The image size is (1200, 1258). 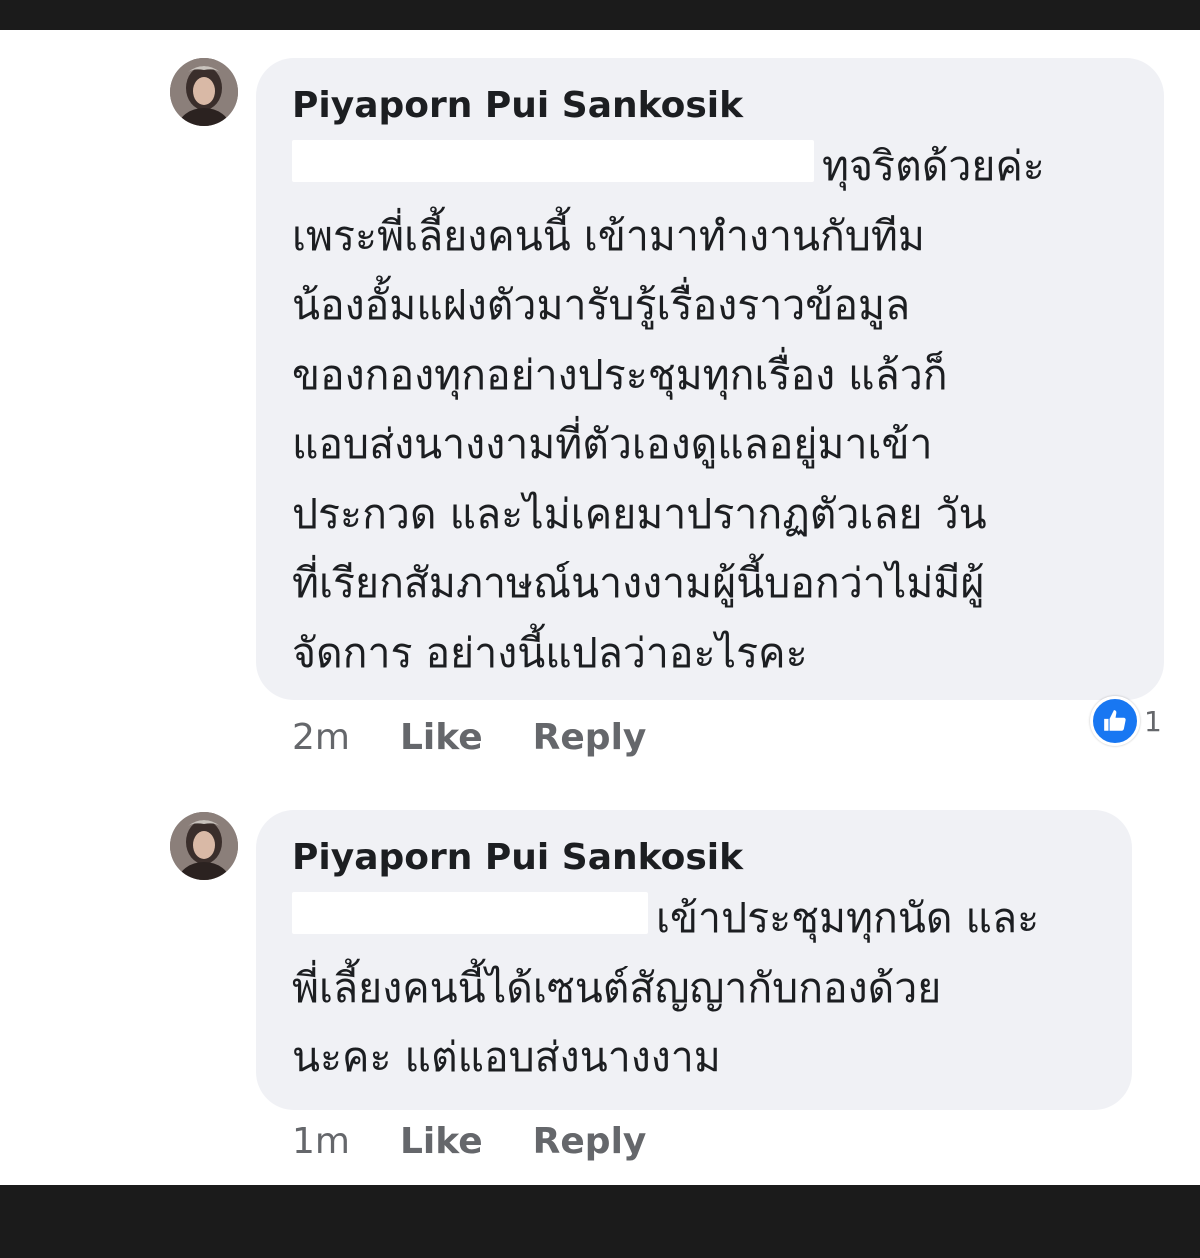 What do you see at coordinates (639, 513) in the screenshot?
I see `comment-line: ประกวด และไม่เคยมาปรากฏตัวเลย วัน` at bounding box center [639, 513].